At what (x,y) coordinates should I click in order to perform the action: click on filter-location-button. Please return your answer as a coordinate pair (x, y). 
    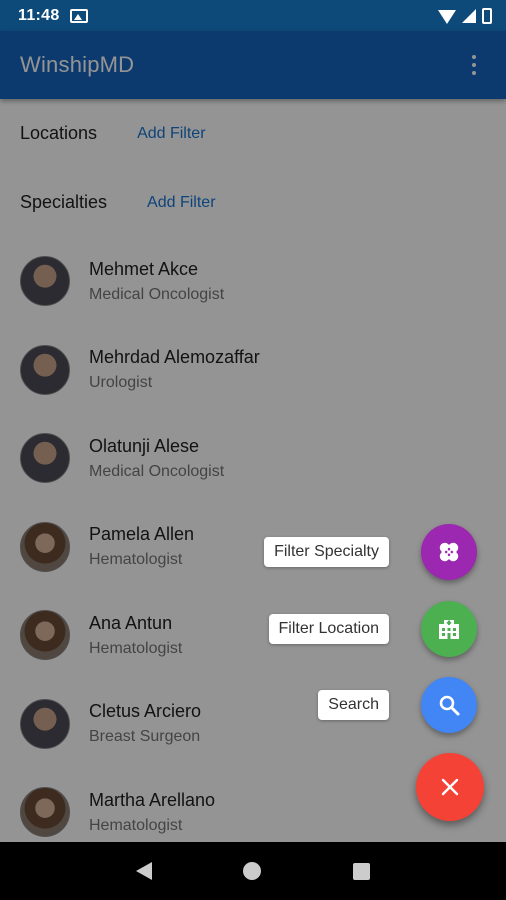
    Looking at the image, I should click on (449, 629).